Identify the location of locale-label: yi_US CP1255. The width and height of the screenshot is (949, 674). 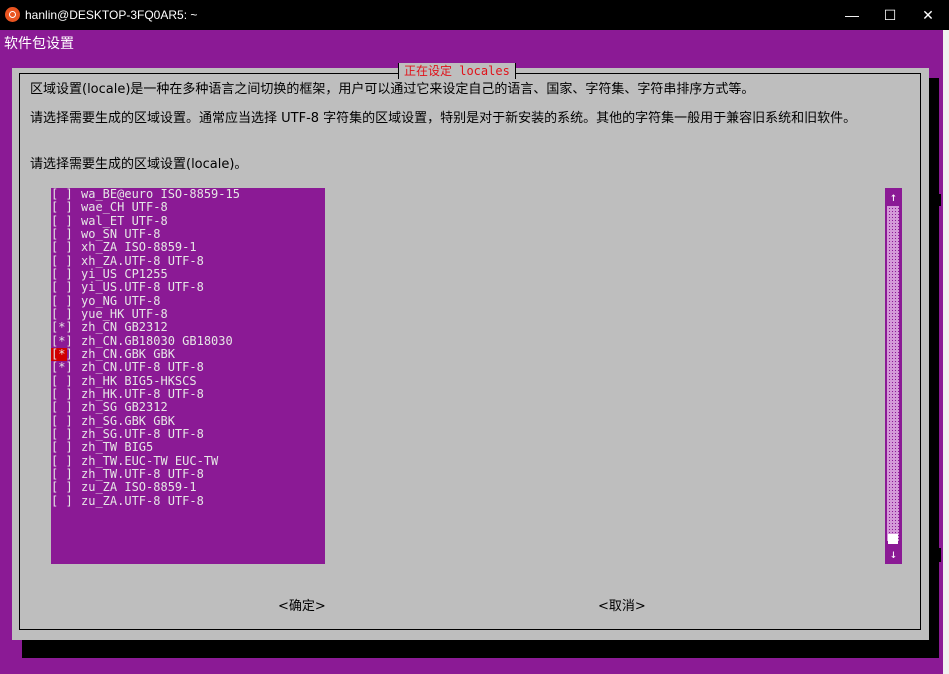
(124, 273).